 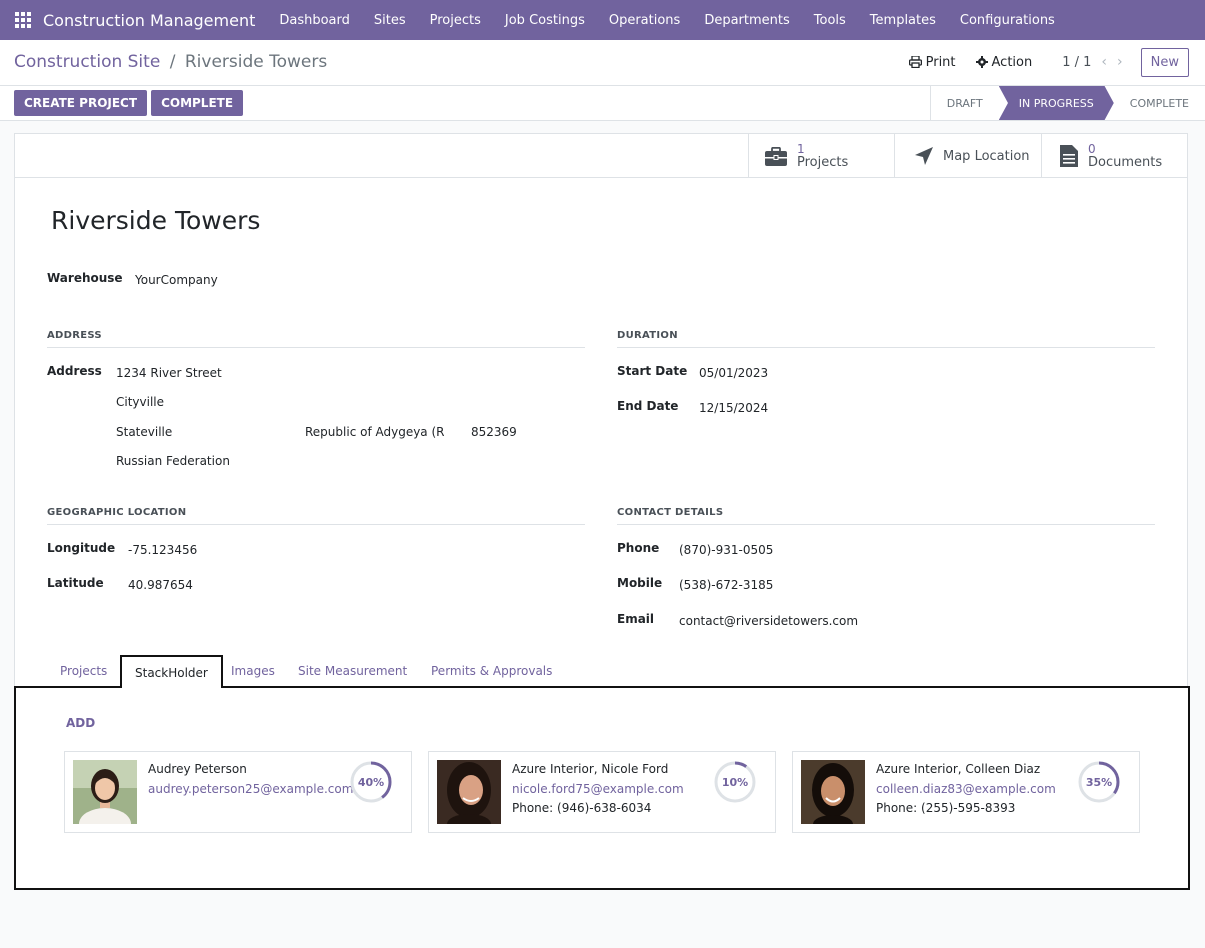 I want to click on email-value: contact@riversidetowers.com, so click(x=768, y=621).